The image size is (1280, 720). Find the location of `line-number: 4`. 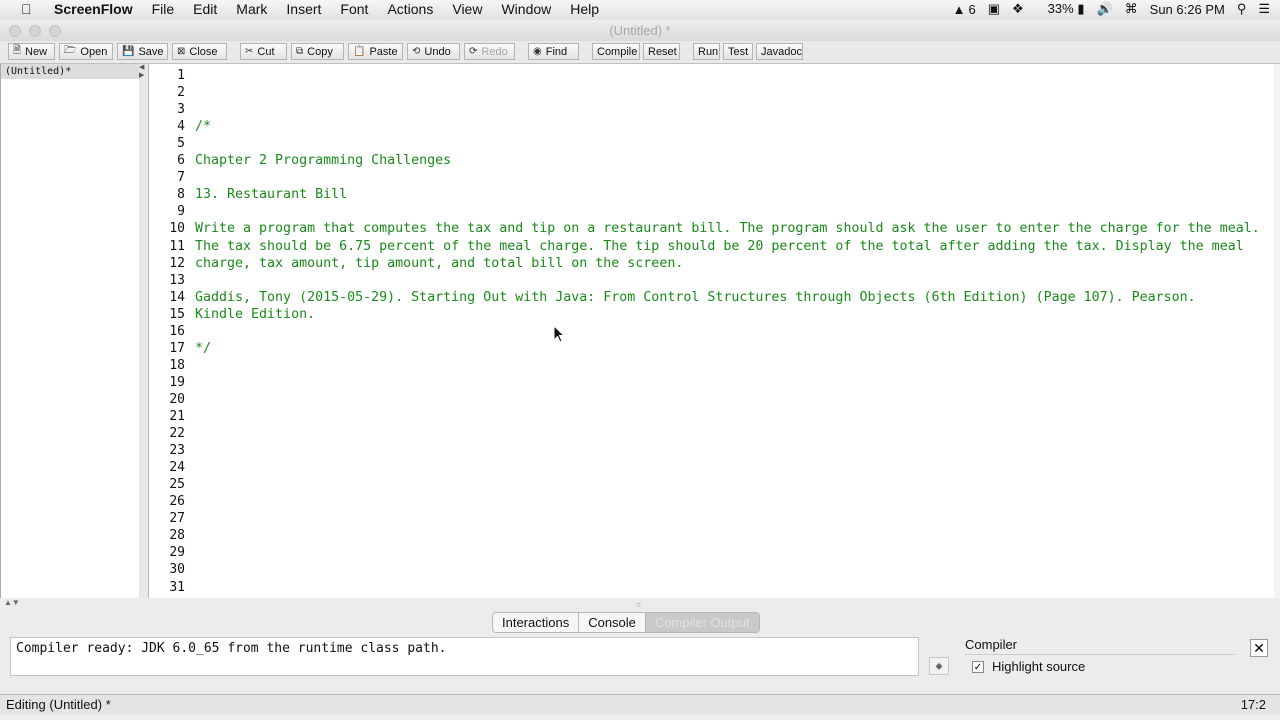

line-number: 4 is located at coordinates (181, 127).